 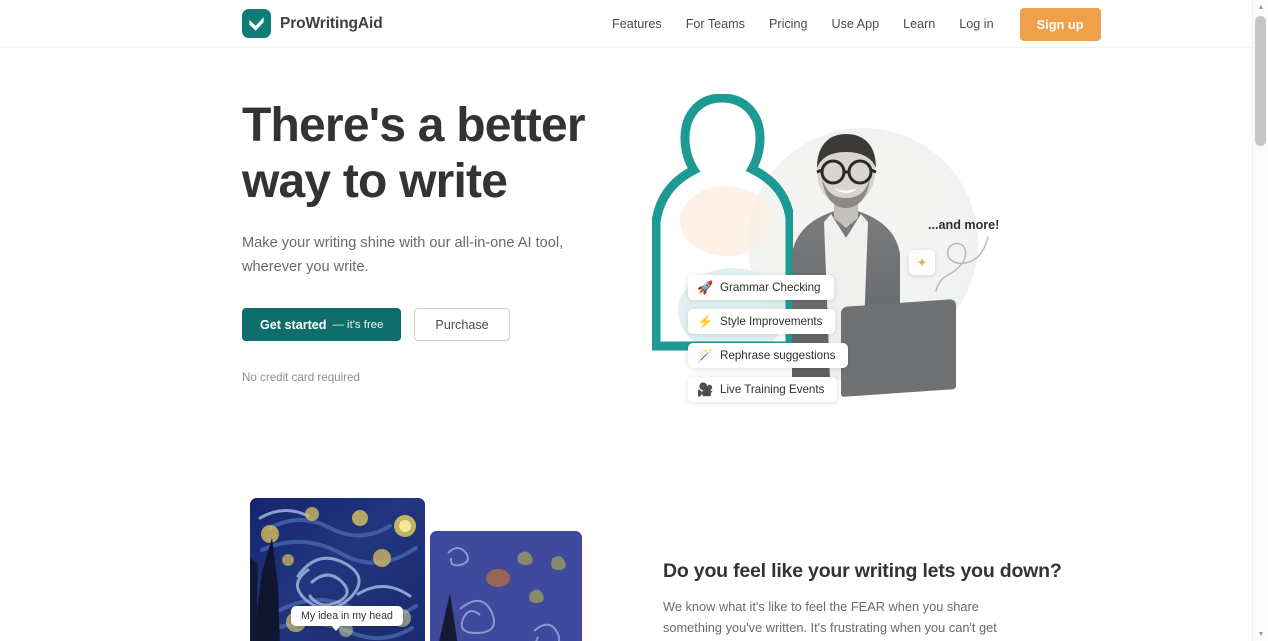 I want to click on nav-item-for-teams: For Teams, so click(x=715, y=24).